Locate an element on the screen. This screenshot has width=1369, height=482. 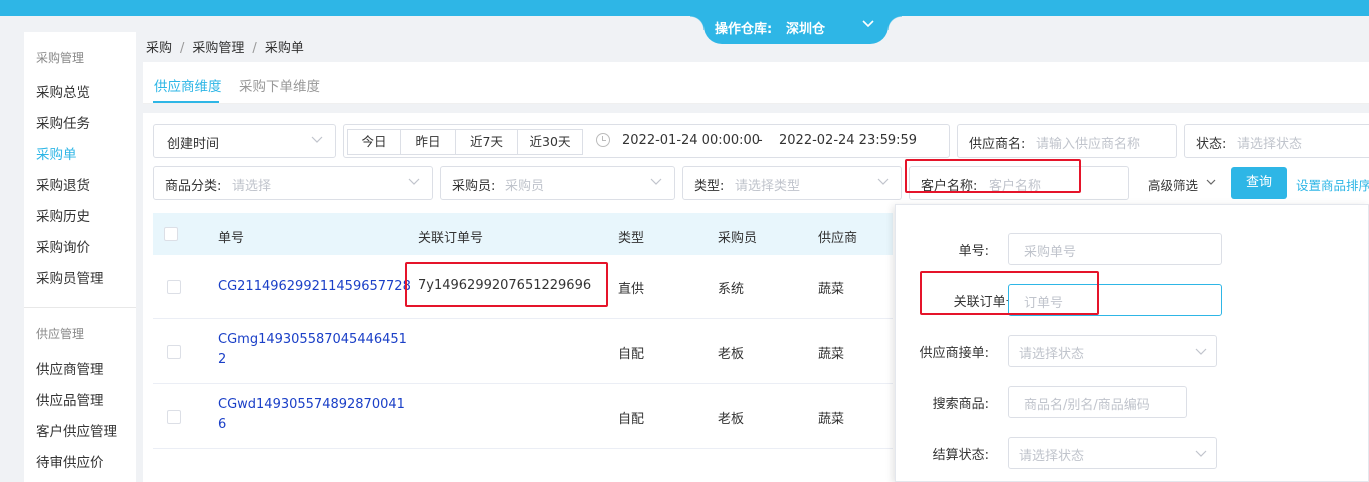
type-placeholder: 请选择类型 is located at coordinates (768, 186).